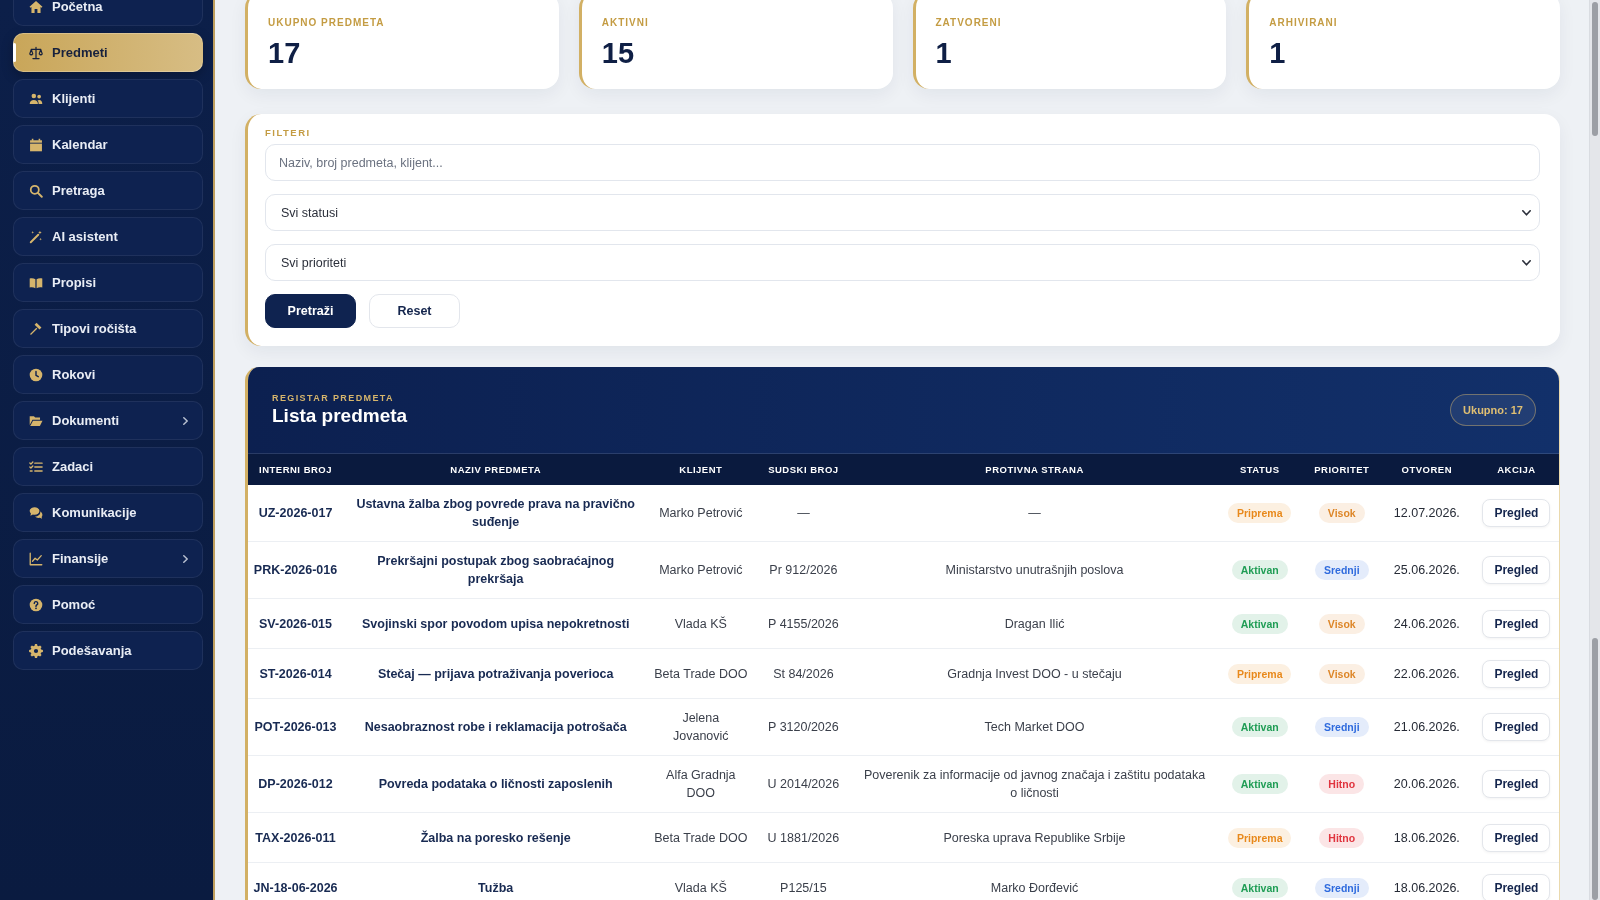 The width and height of the screenshot is (1600, 900). Describe the element at coordinates (108, 512) in the screenshot. I see `sidebar-item: Komunikacije` at that location.